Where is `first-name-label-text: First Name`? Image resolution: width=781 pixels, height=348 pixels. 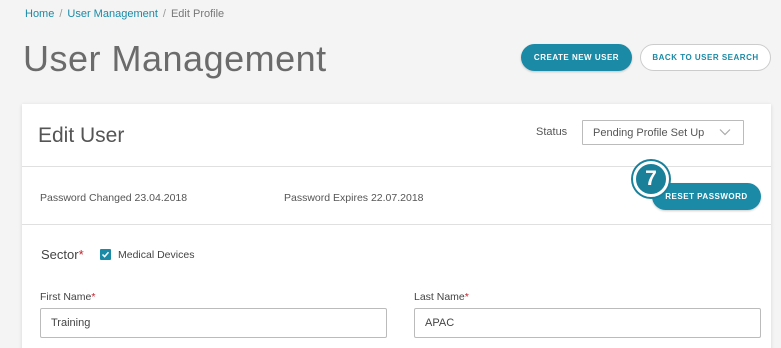
first-name-label-text: First Name is located at coordinates (66, 297).